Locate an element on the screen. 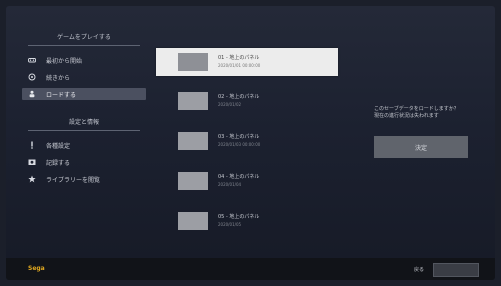  save-date: 2020/01/04 is located at coordinates (230, 184).